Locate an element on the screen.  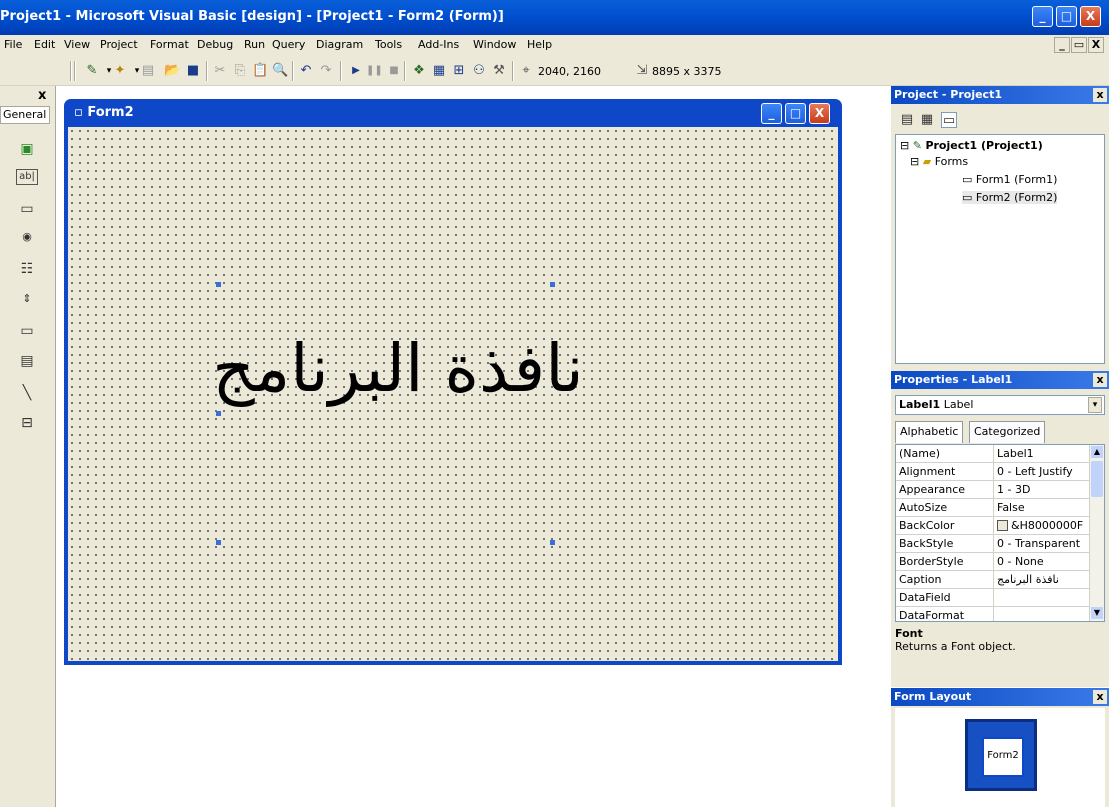
property-value: 1 - 3D is located at coordinates (1043, 489).